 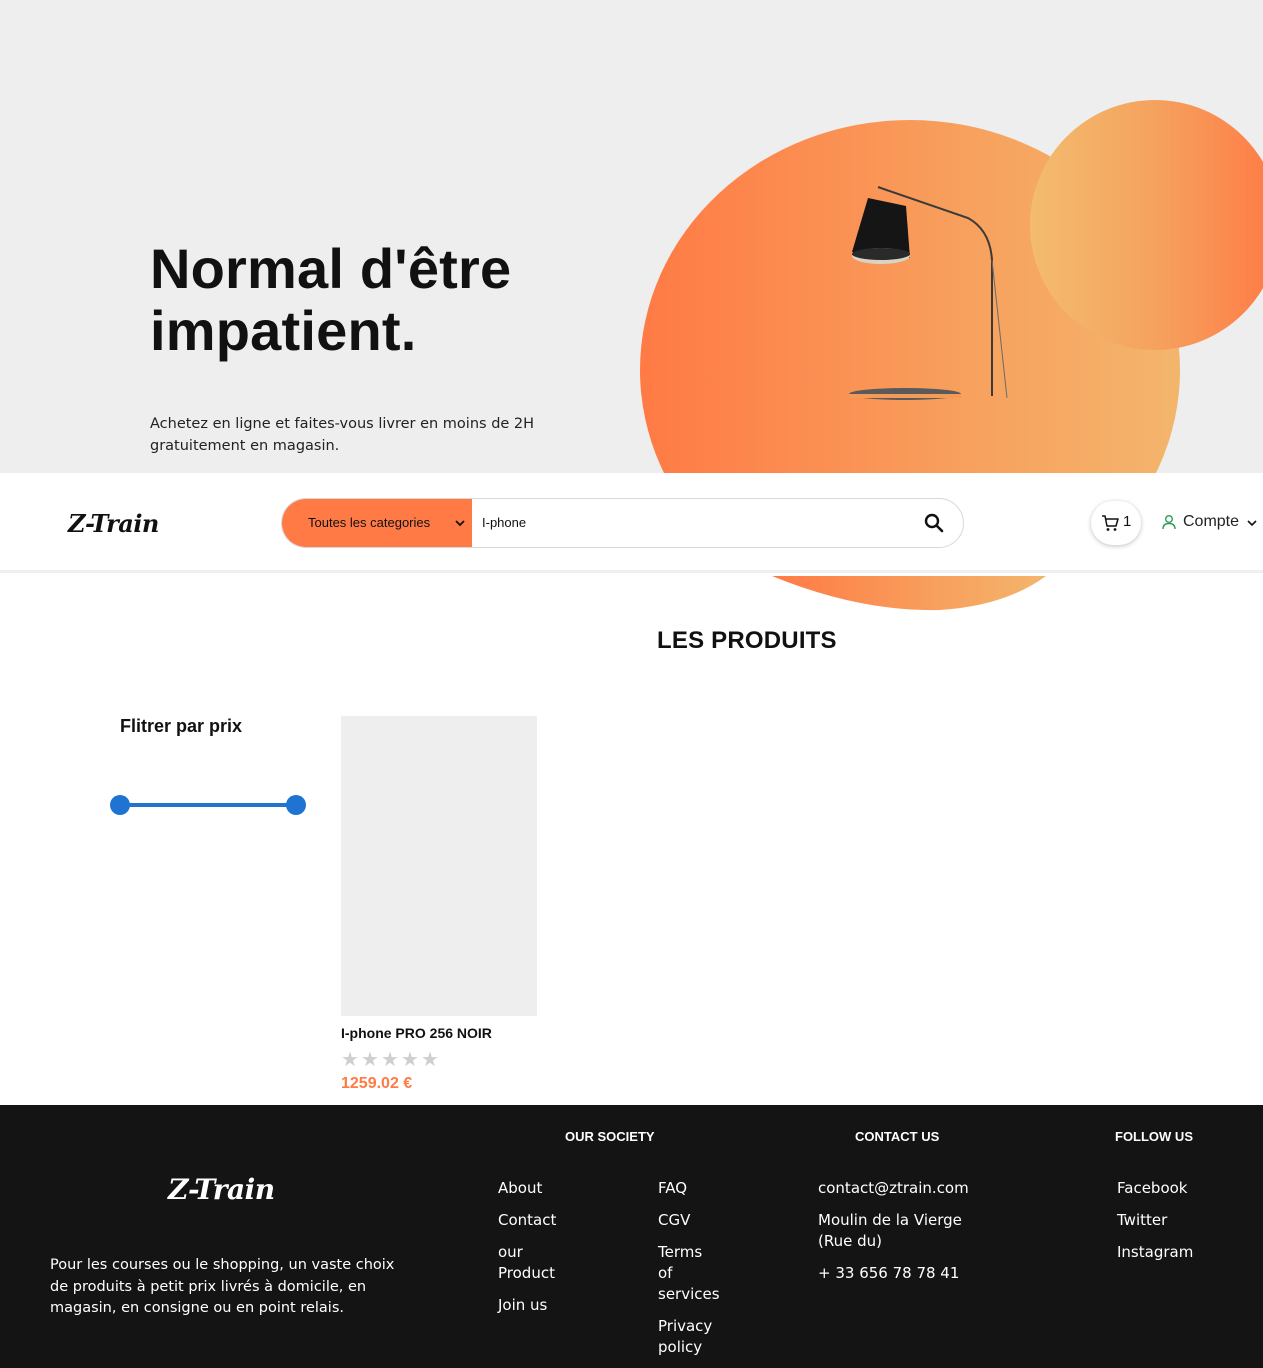 I want to click on slider-track, so click(x=208, y=805).